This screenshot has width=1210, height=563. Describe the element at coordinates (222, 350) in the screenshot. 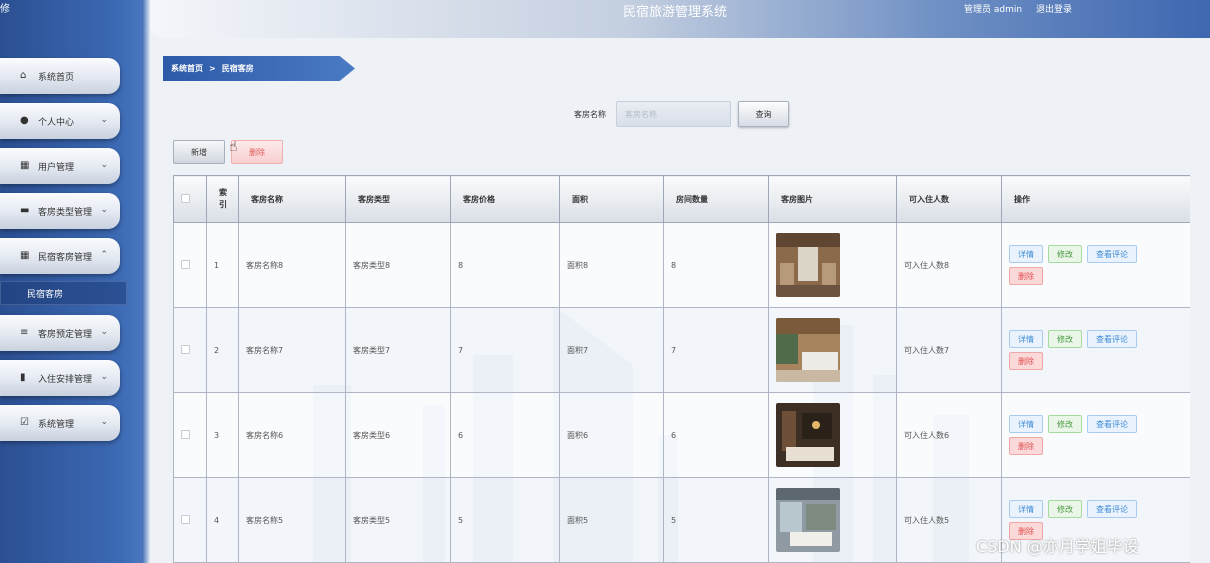

I see `cell-index: 2` at that location.